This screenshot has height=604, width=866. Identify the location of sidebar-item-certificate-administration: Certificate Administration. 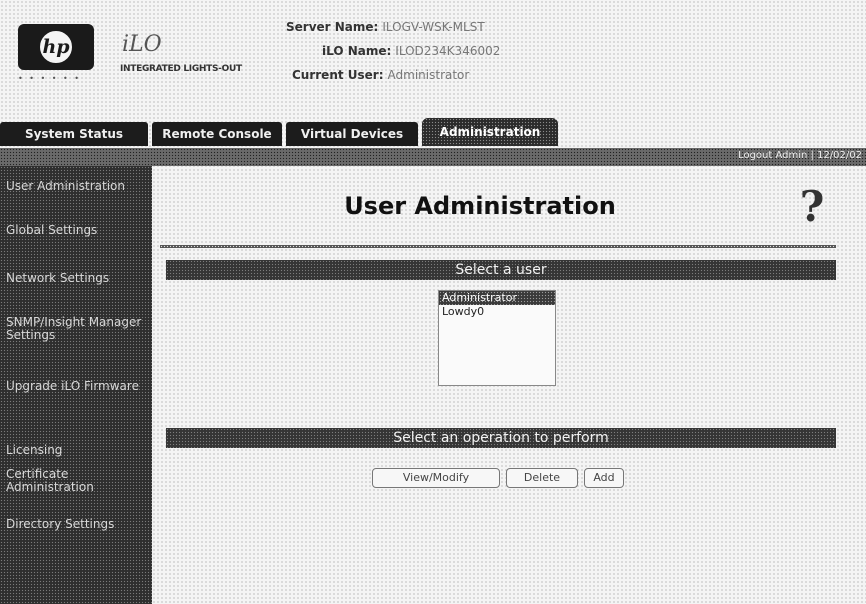
(78, 481).